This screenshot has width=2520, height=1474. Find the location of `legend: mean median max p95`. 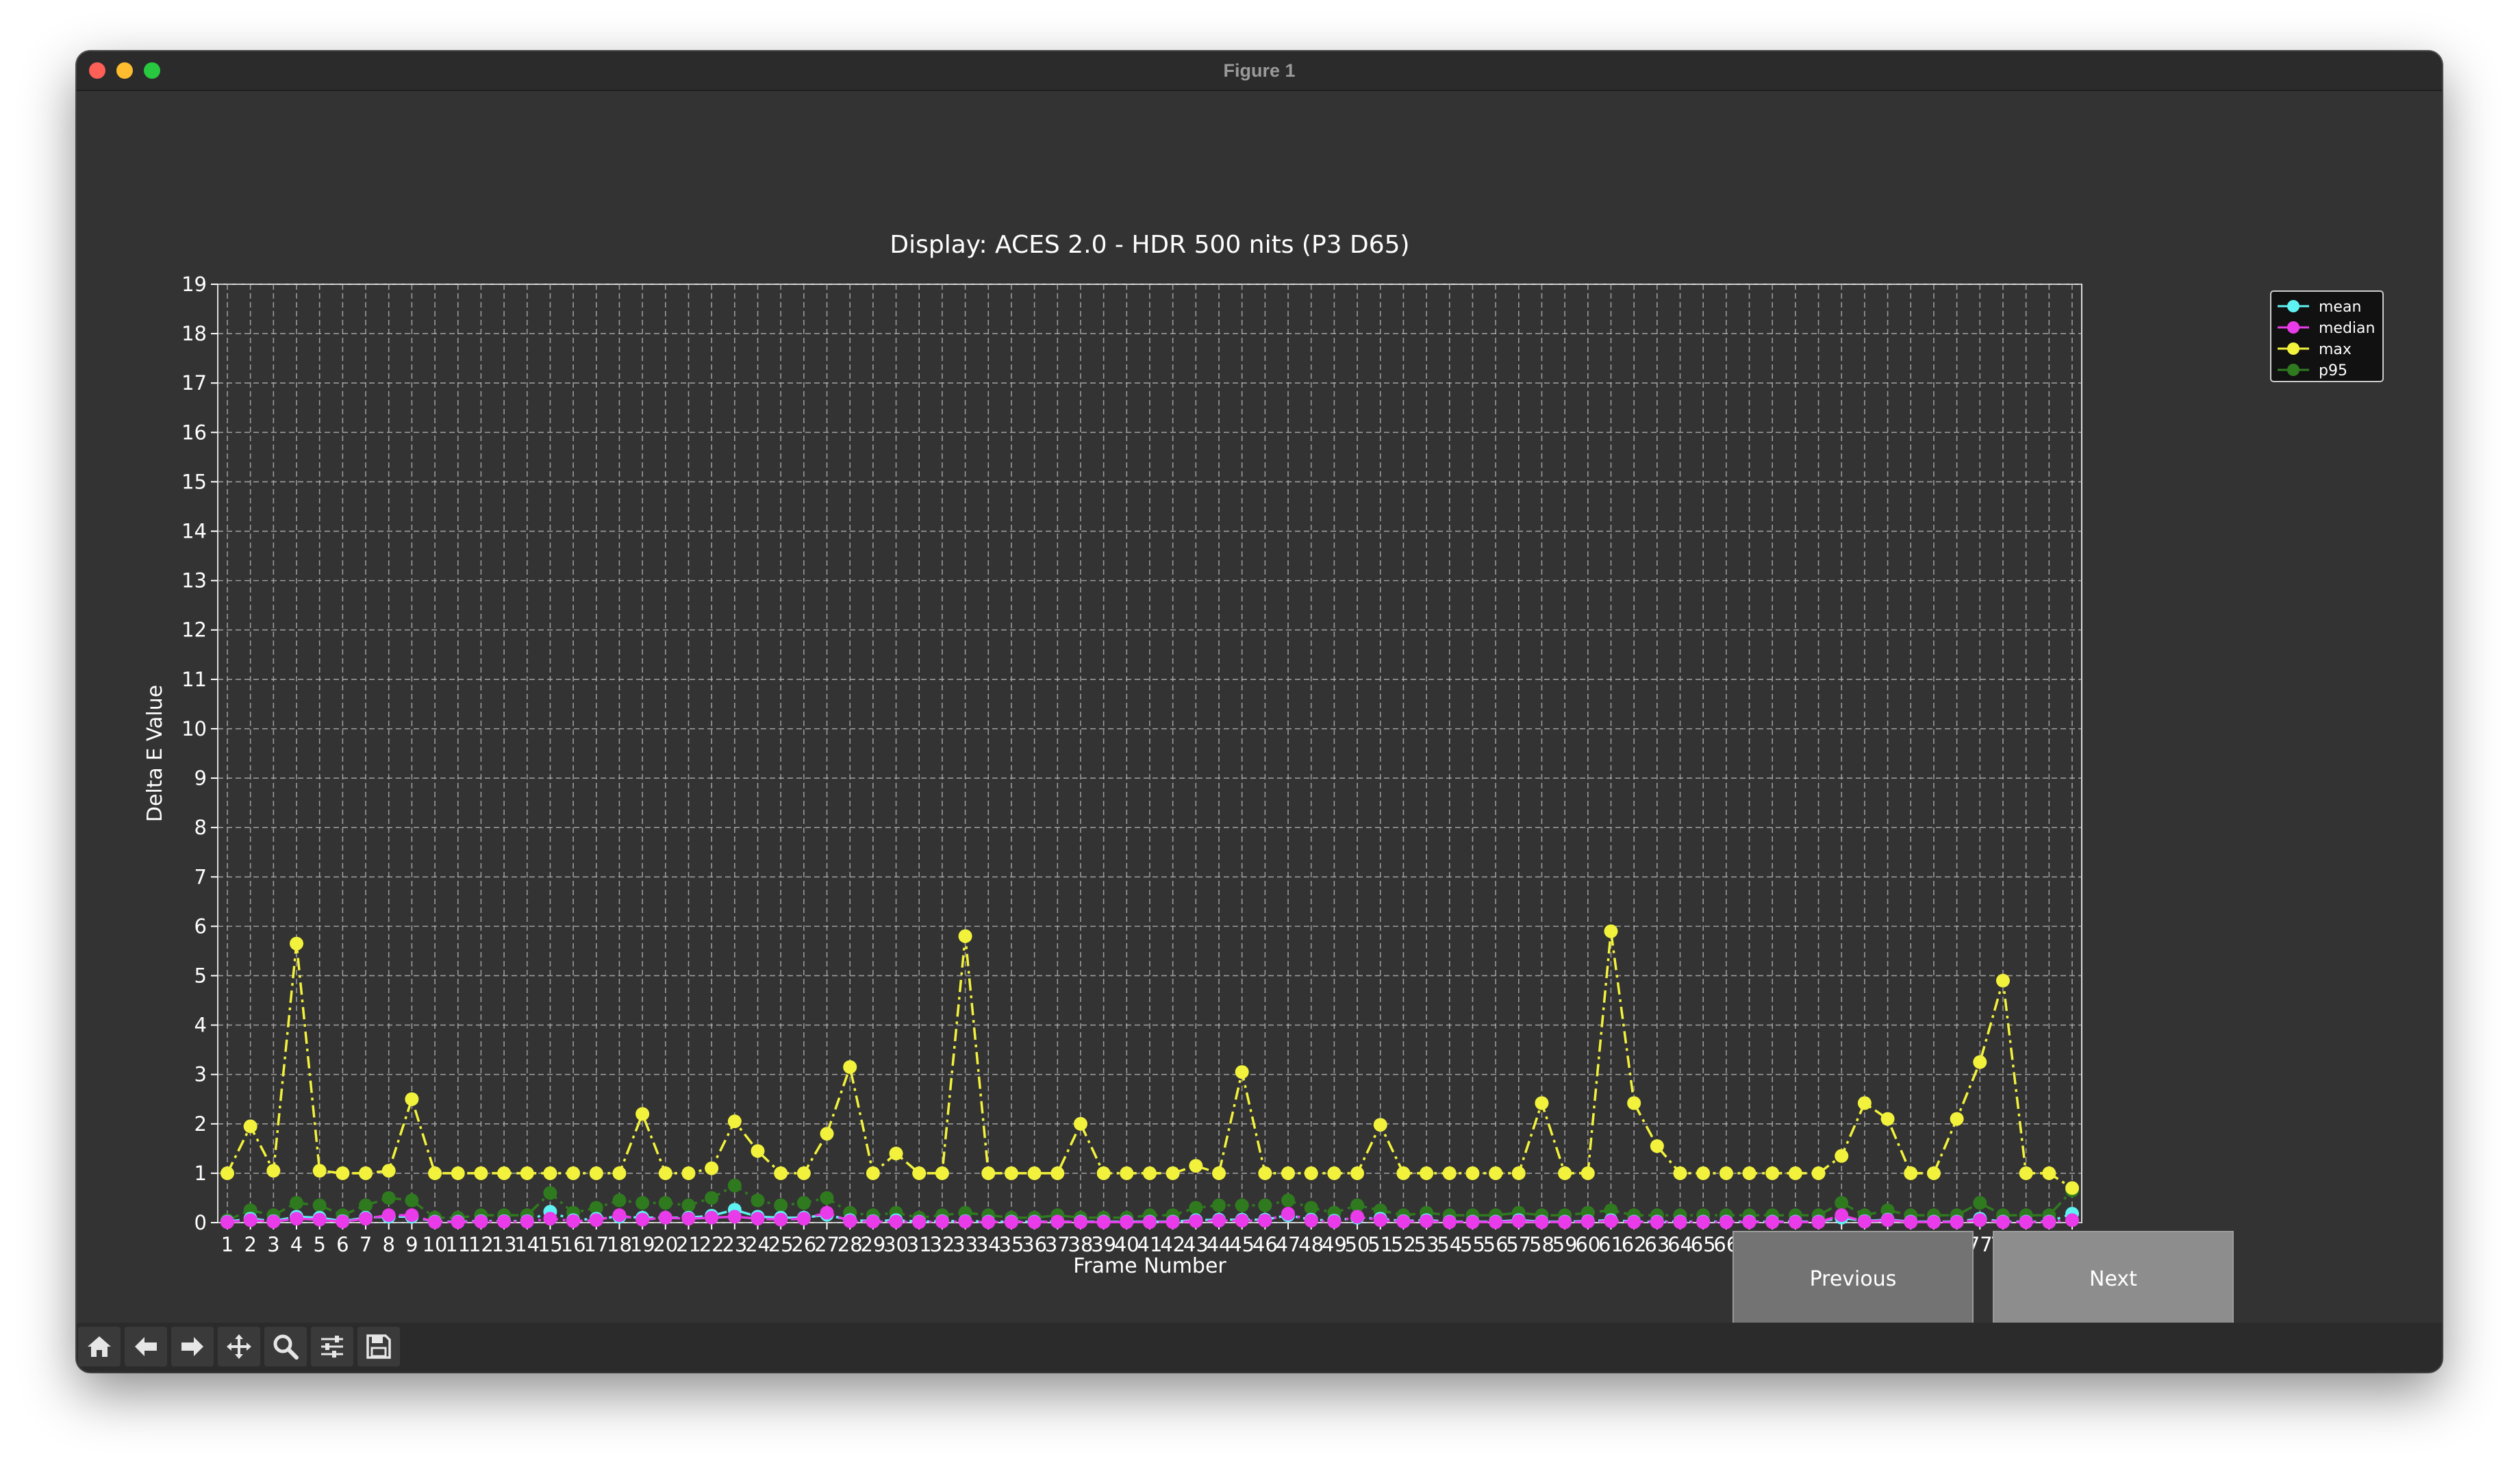

legend: mean median max p95 is located at coordinates (2327, 336).